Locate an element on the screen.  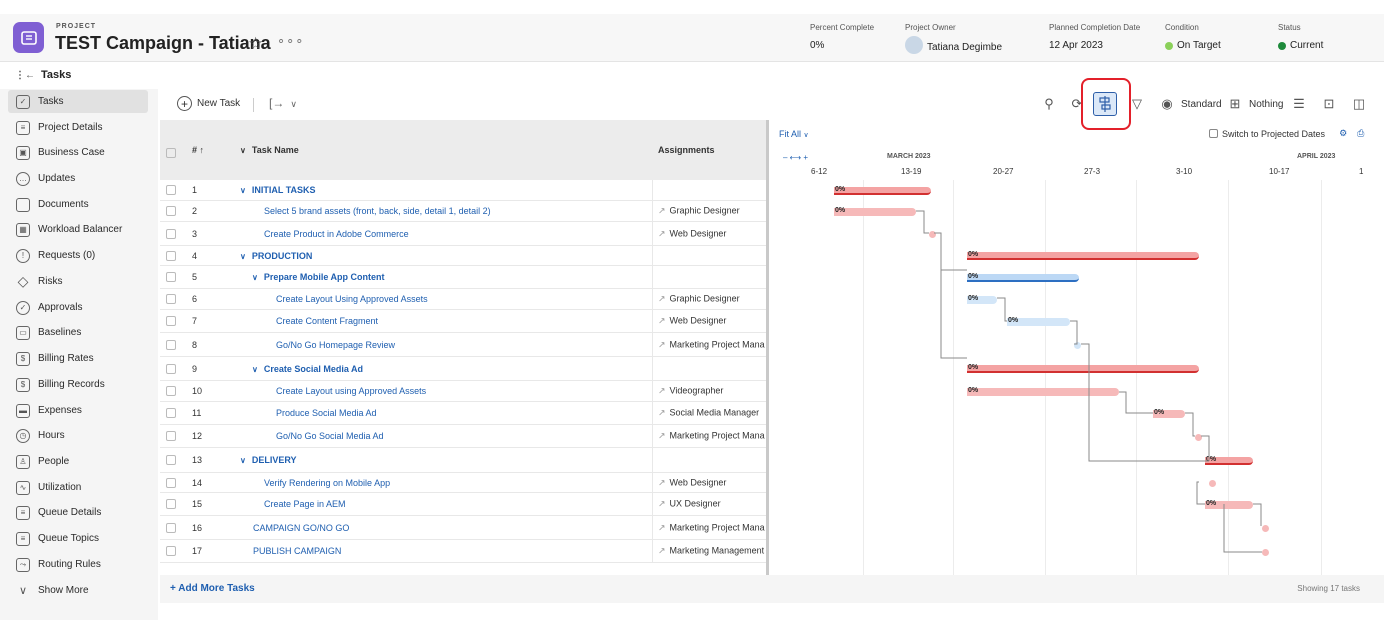
task-name-link: Create Page in AEM is located at coordinates (305, 504).